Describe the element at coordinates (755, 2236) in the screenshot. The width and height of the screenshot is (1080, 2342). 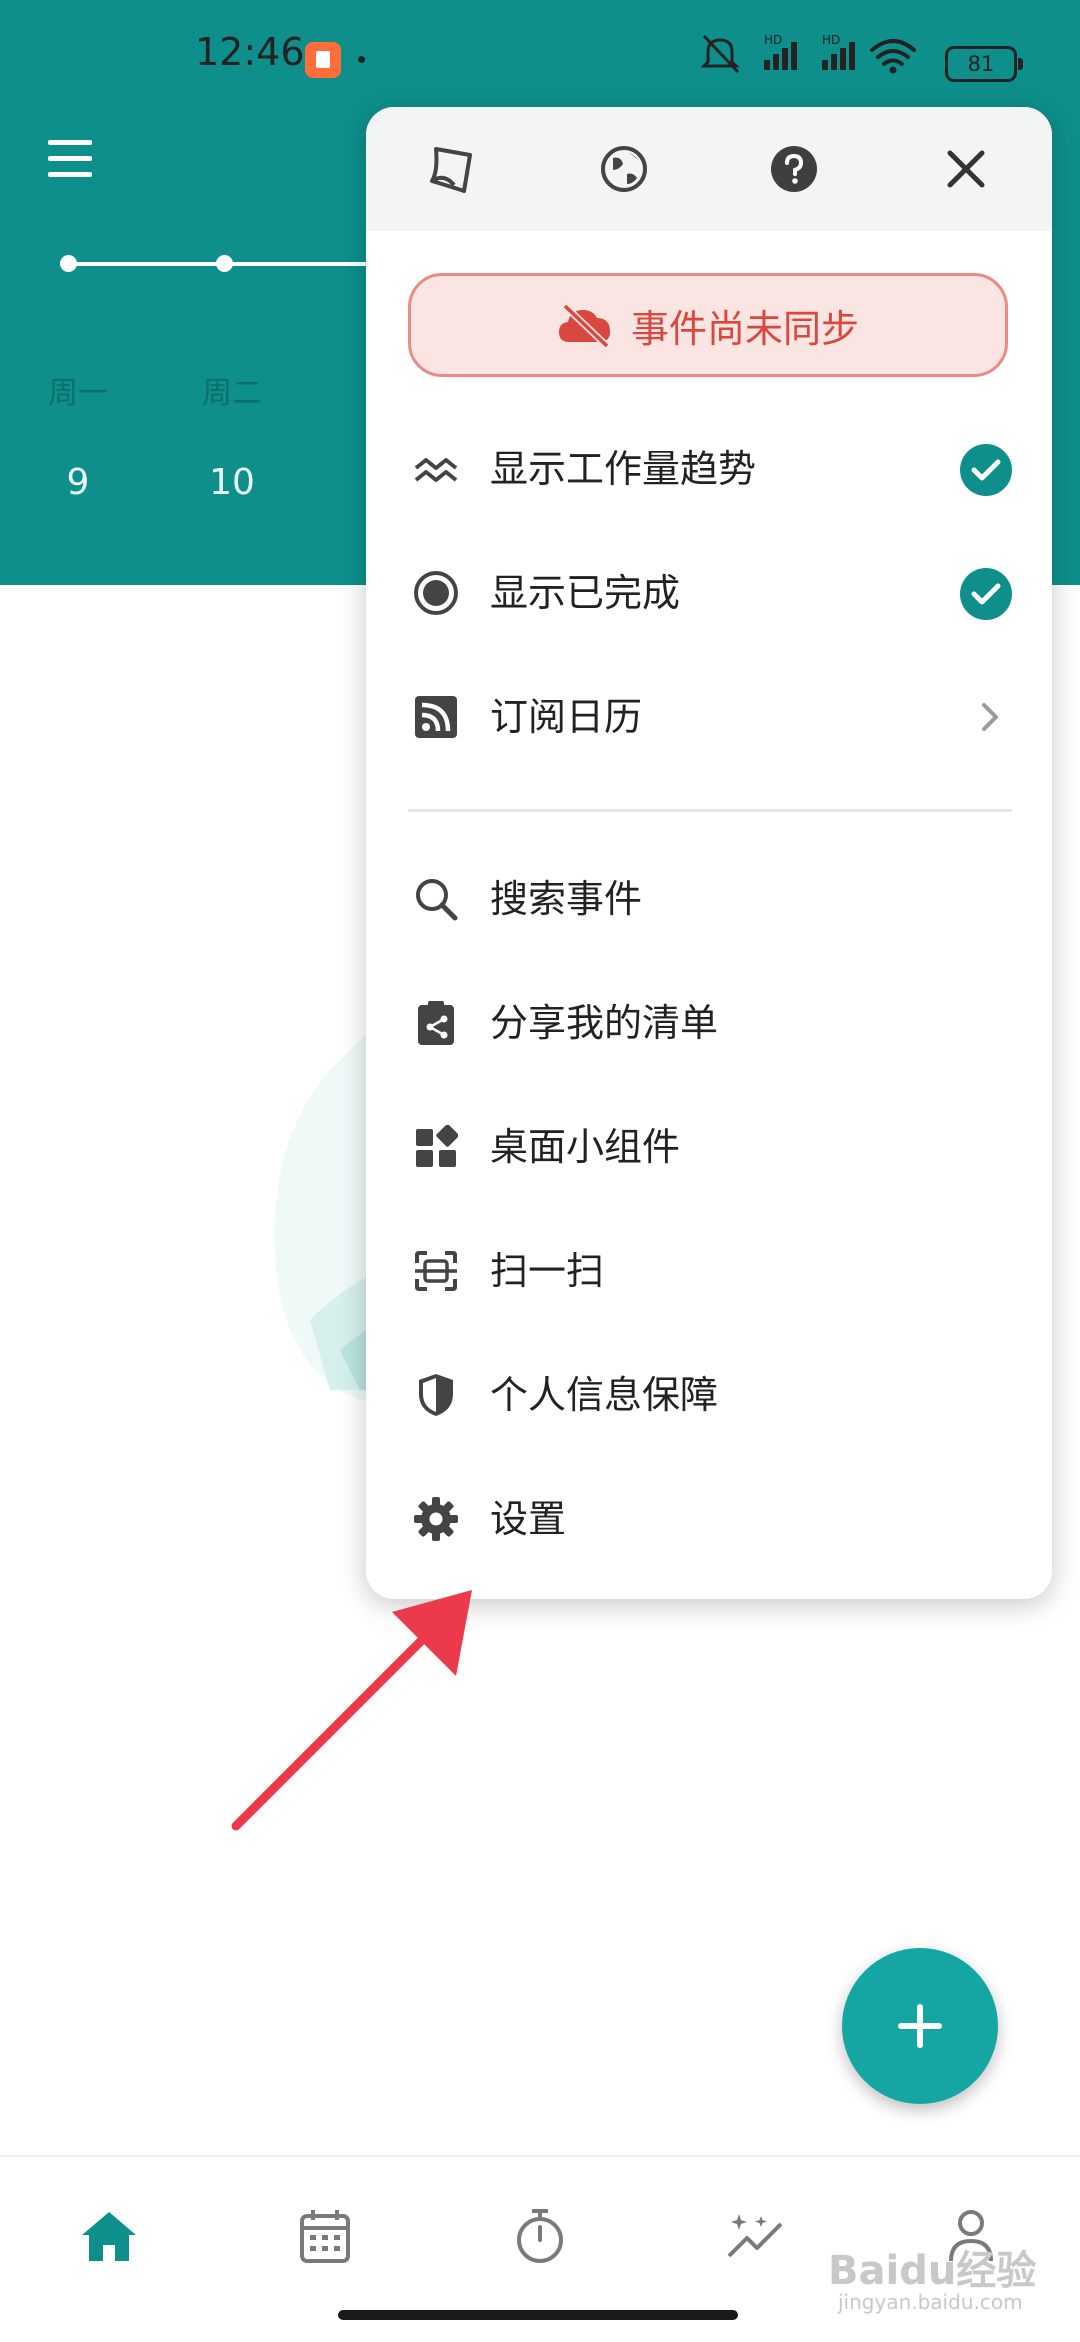
I see `stats-icon` at that location.